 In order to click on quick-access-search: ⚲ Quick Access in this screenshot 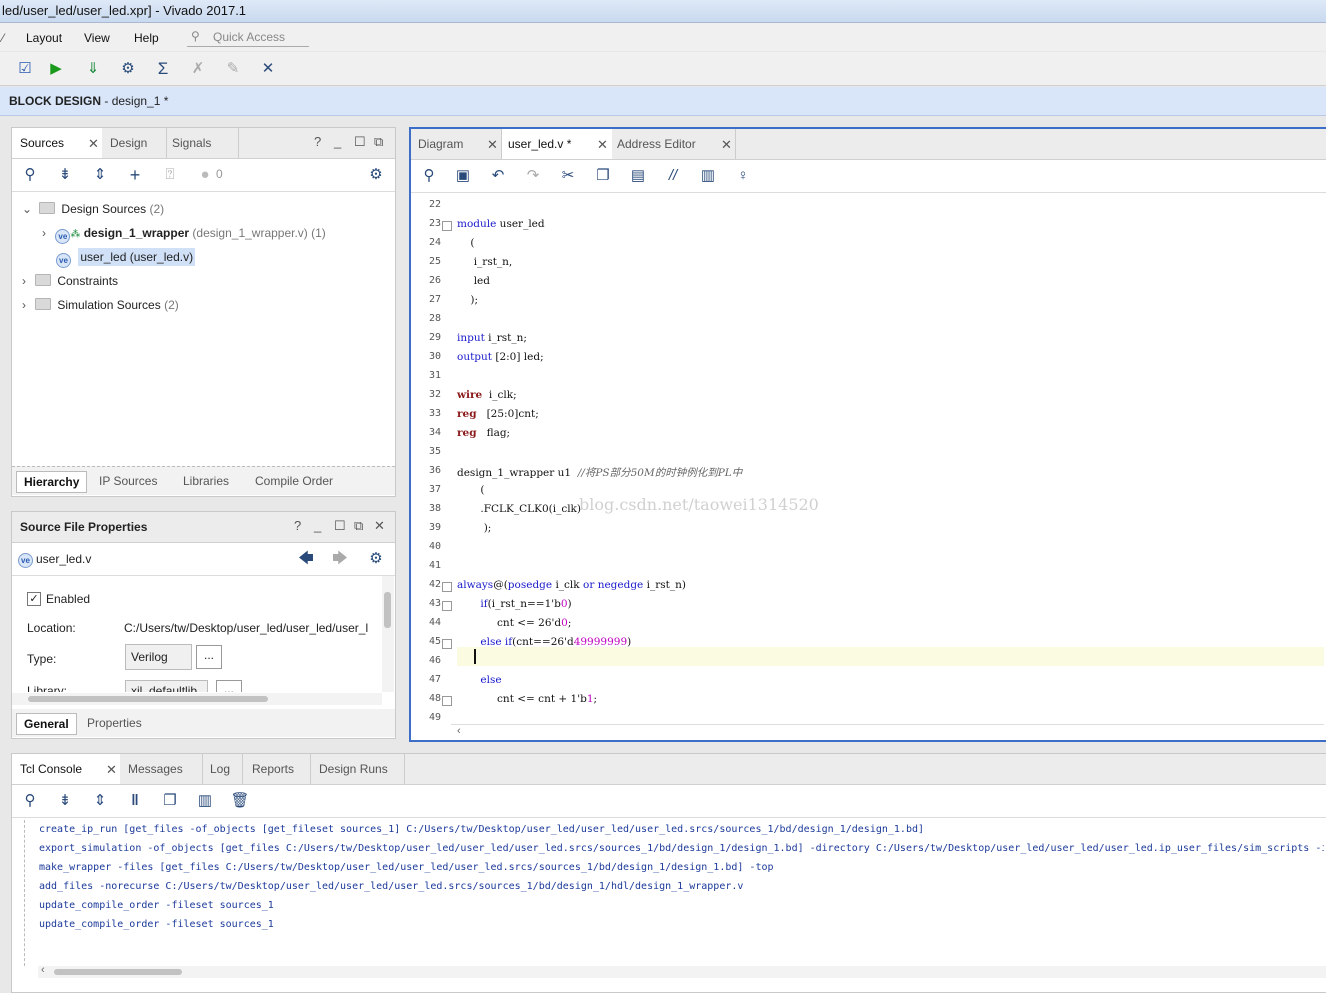, I will do `click(248, 37)`.